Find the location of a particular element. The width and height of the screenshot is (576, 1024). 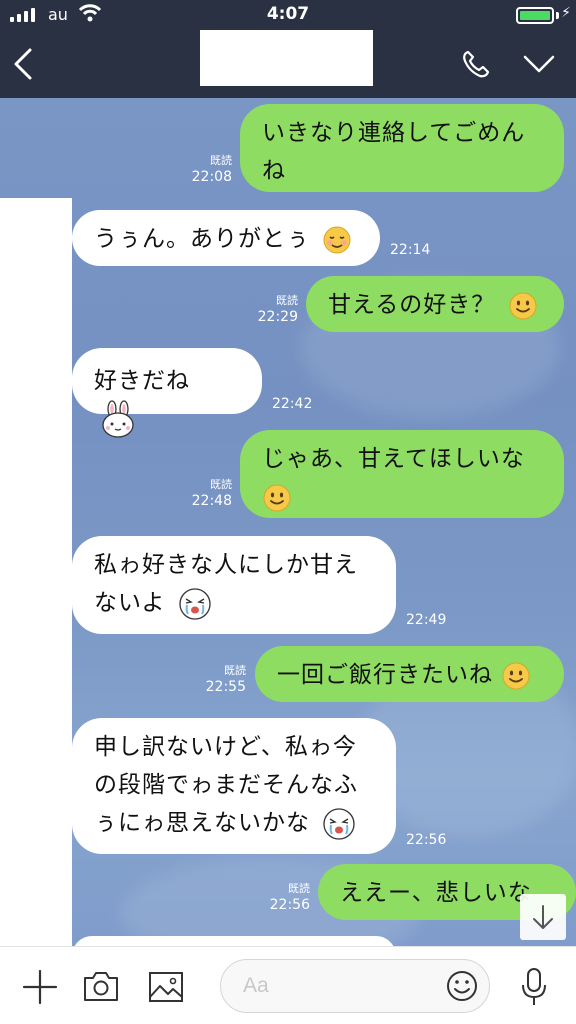

message-meta: 22:49 is located at coordinates (426, 620).